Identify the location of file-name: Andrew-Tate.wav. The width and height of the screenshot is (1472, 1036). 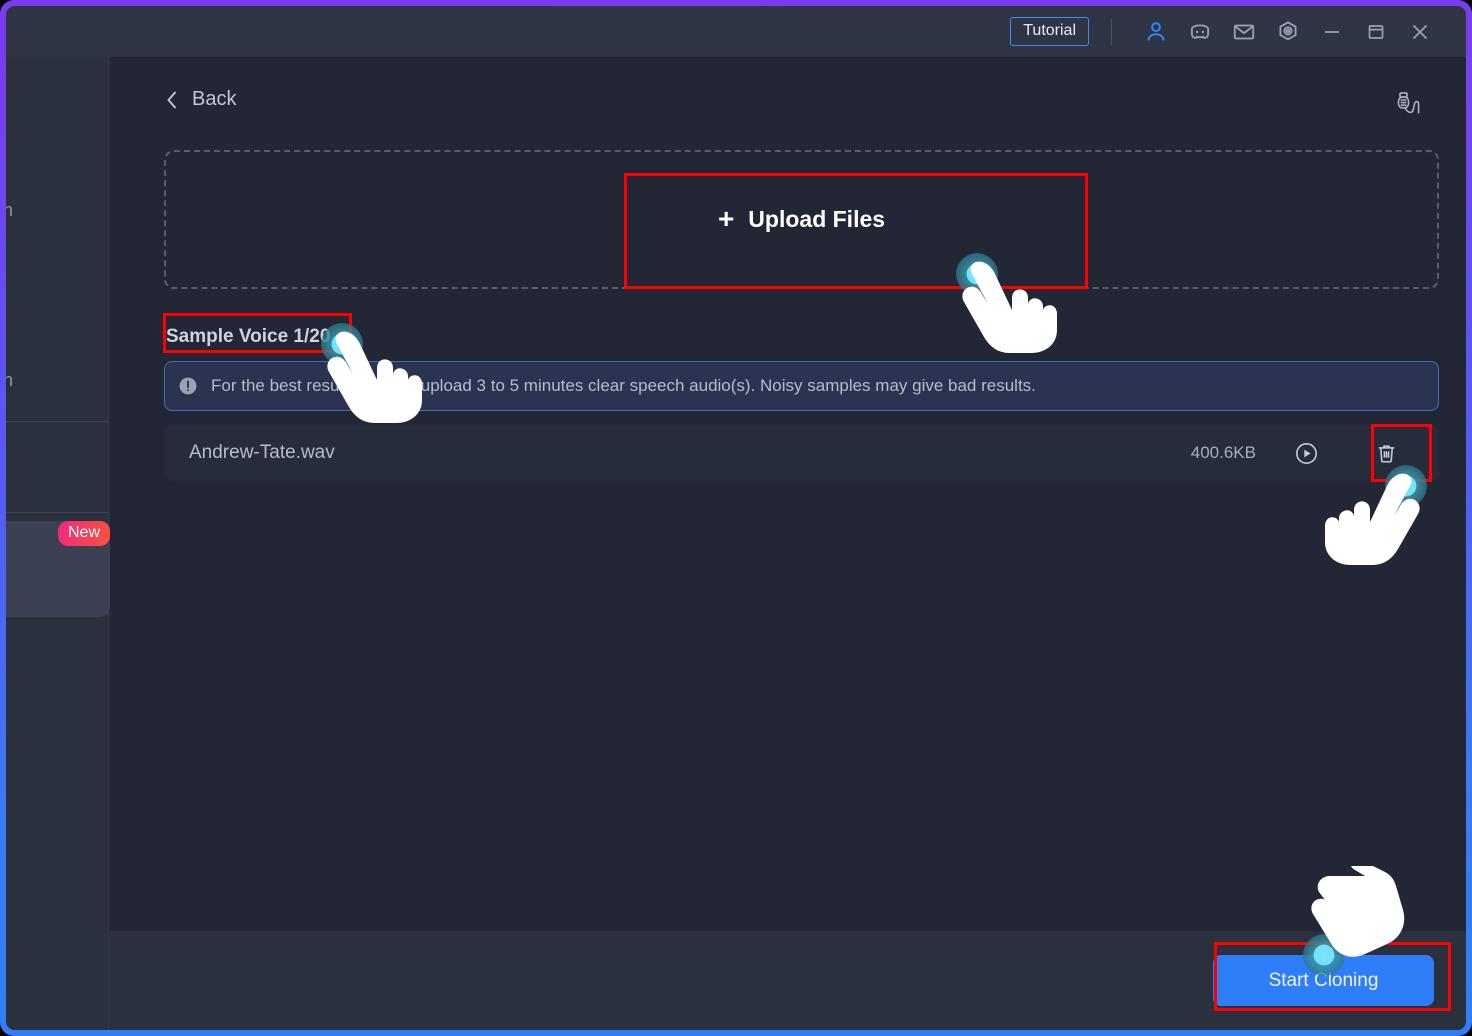
(262, 452).